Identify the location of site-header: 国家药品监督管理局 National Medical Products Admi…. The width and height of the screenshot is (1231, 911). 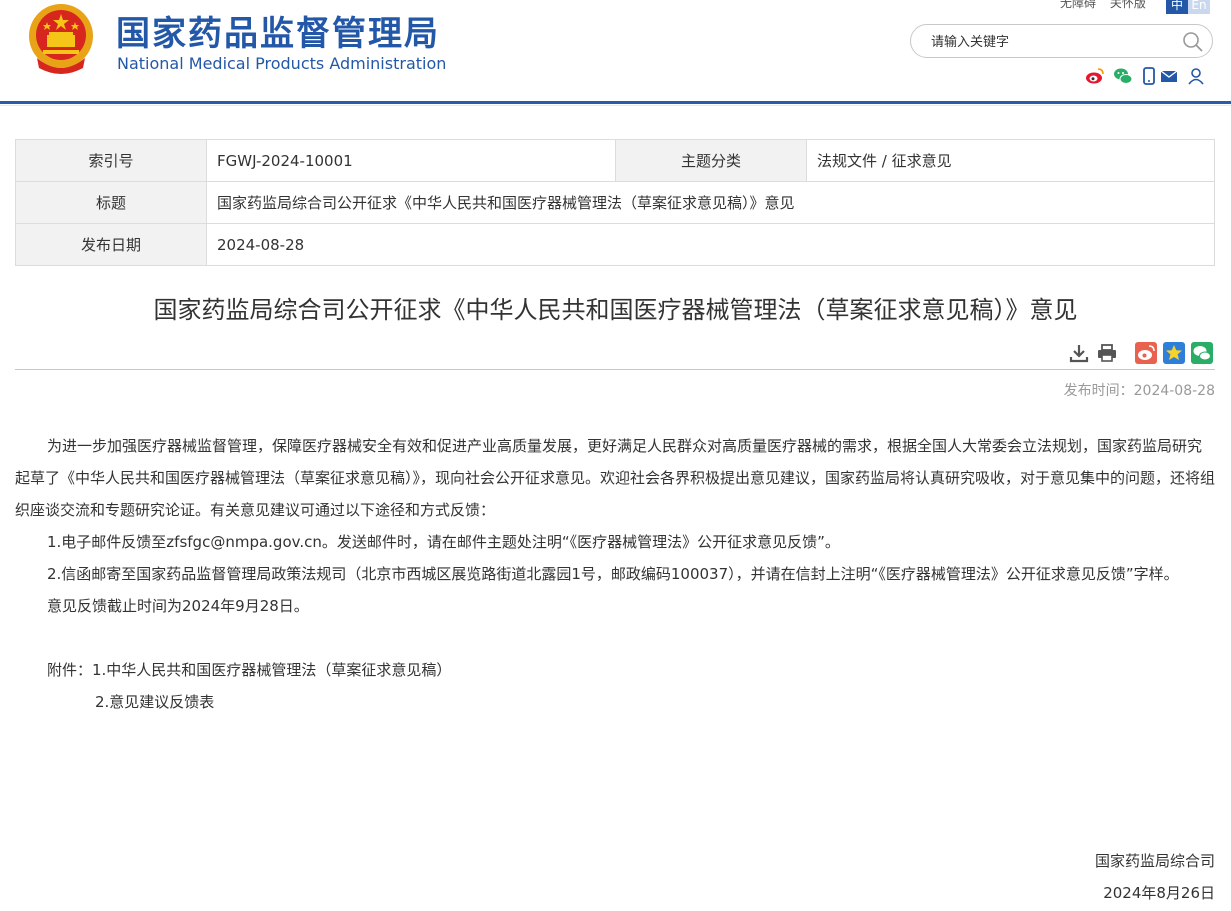
(615, 53).